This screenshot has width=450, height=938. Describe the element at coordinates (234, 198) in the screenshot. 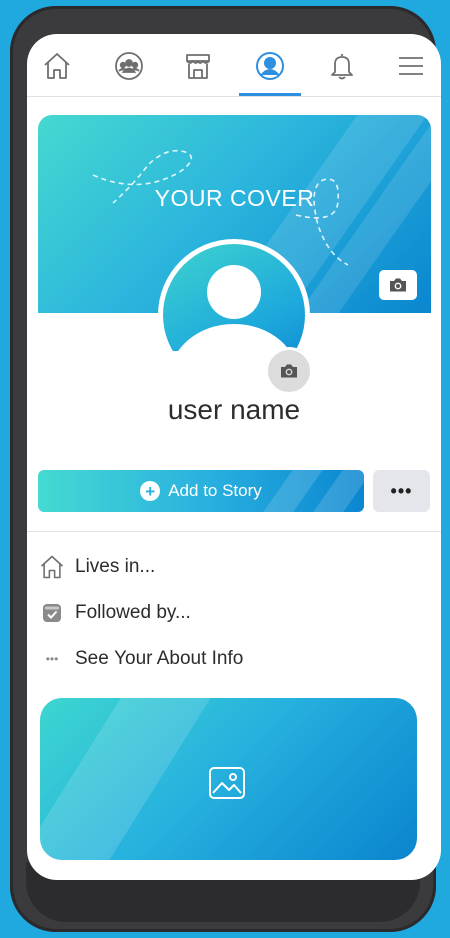

I see `cover-placeholder-text: YOUR COVER` at that location.